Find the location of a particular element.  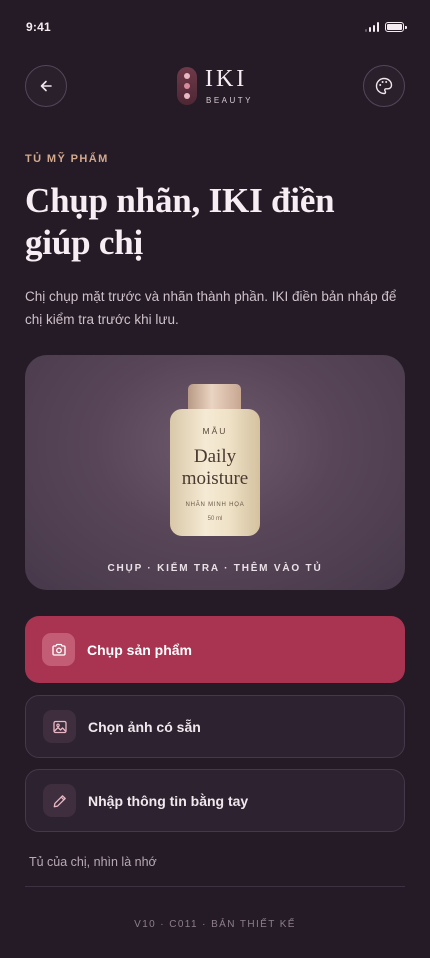

bottle-cap is located at coordinates (214, 397).